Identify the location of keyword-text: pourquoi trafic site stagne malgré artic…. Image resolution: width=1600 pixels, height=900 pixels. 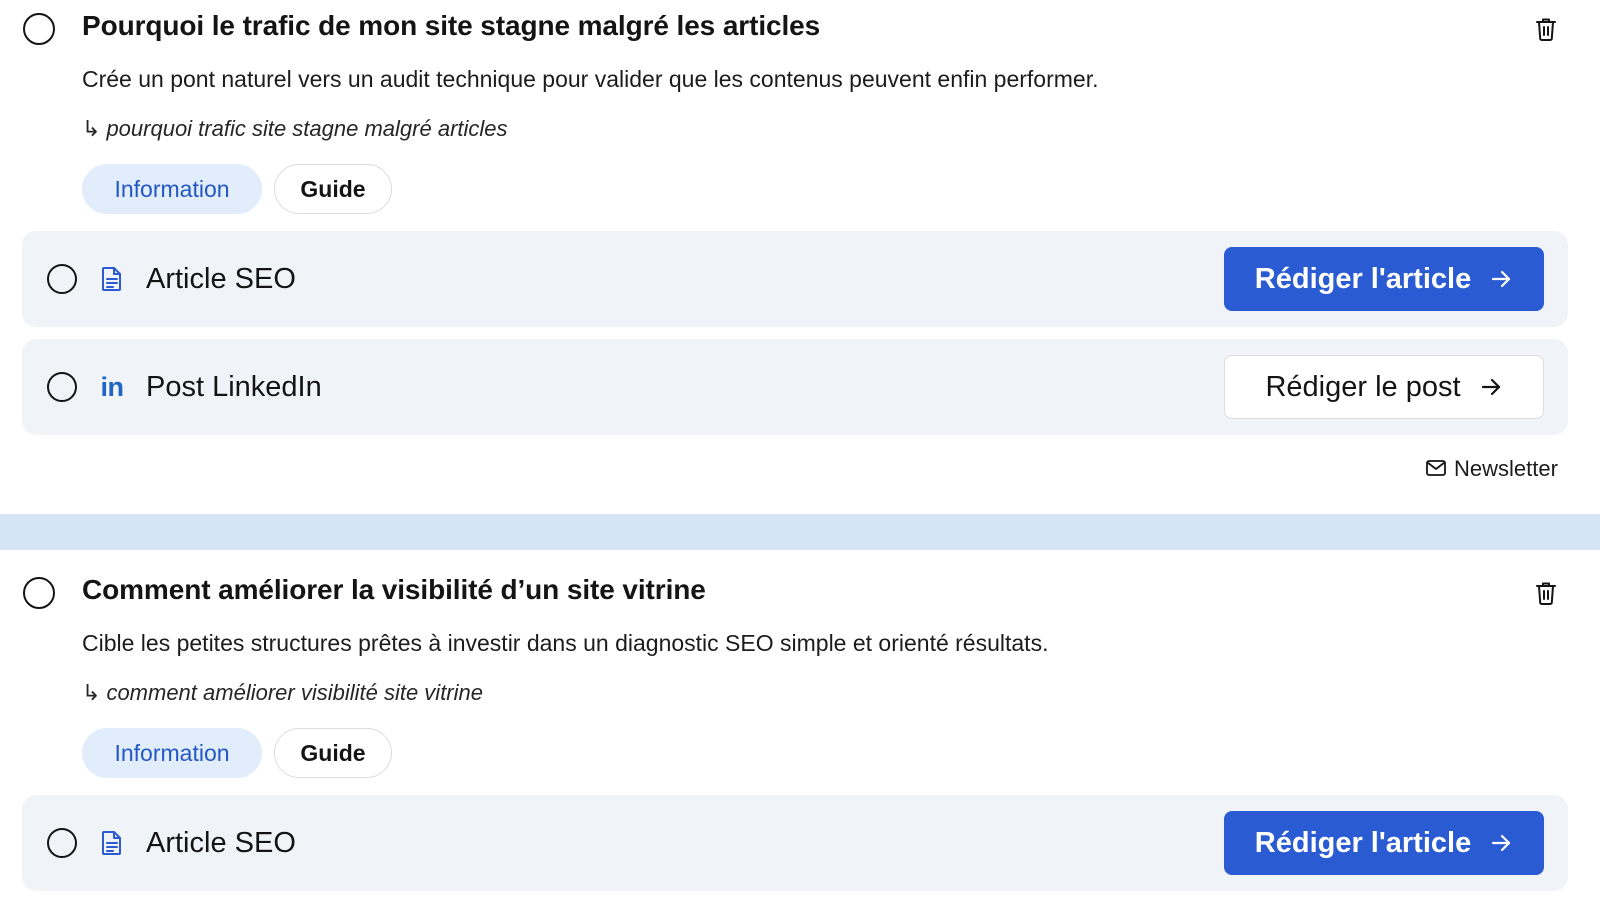
(307, 128).